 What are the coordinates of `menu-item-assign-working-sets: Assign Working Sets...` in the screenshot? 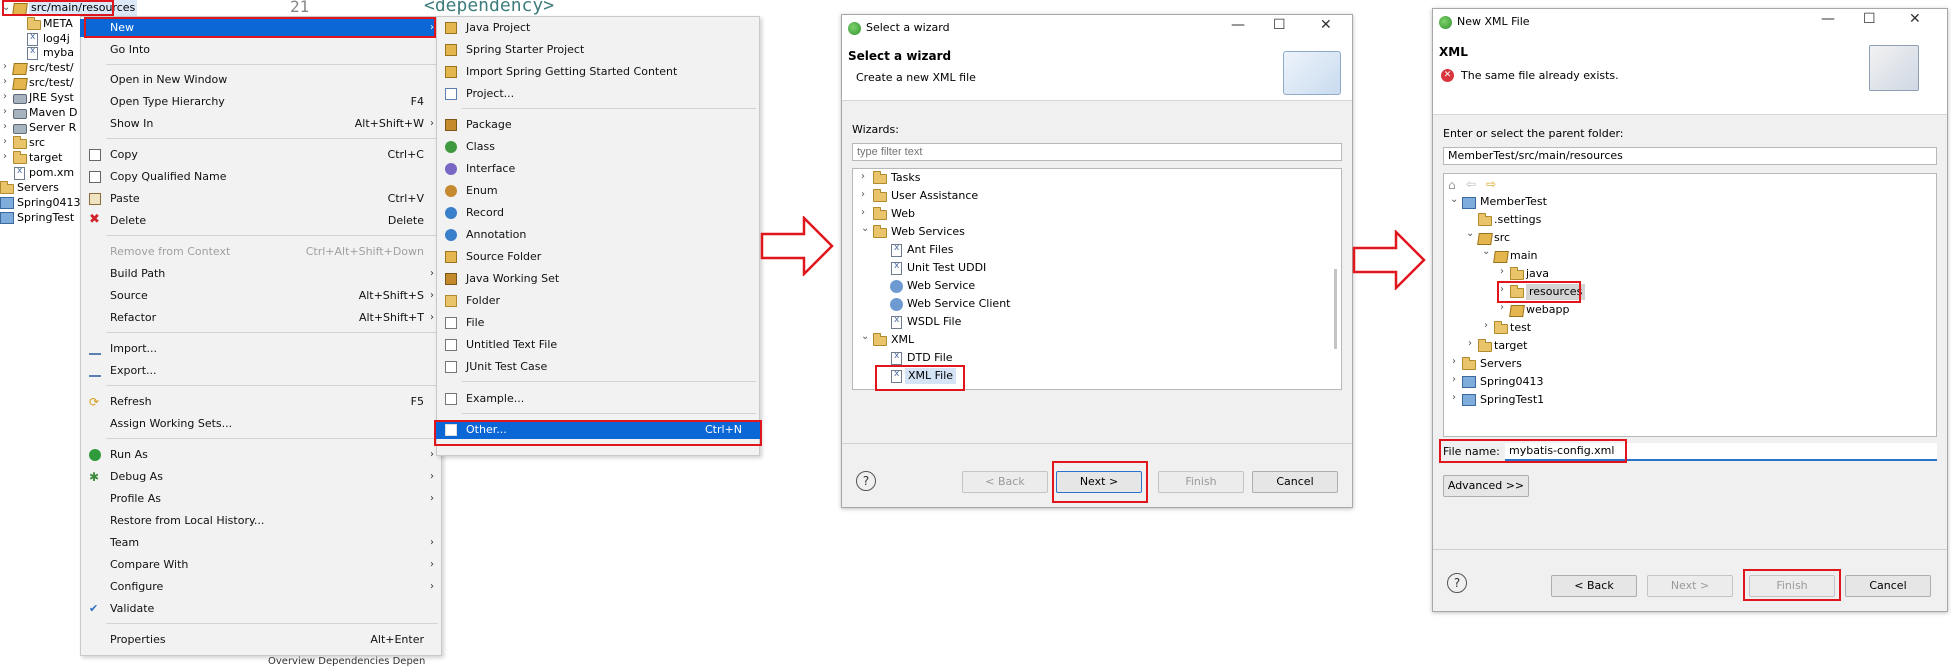 It's located at (261, 424).